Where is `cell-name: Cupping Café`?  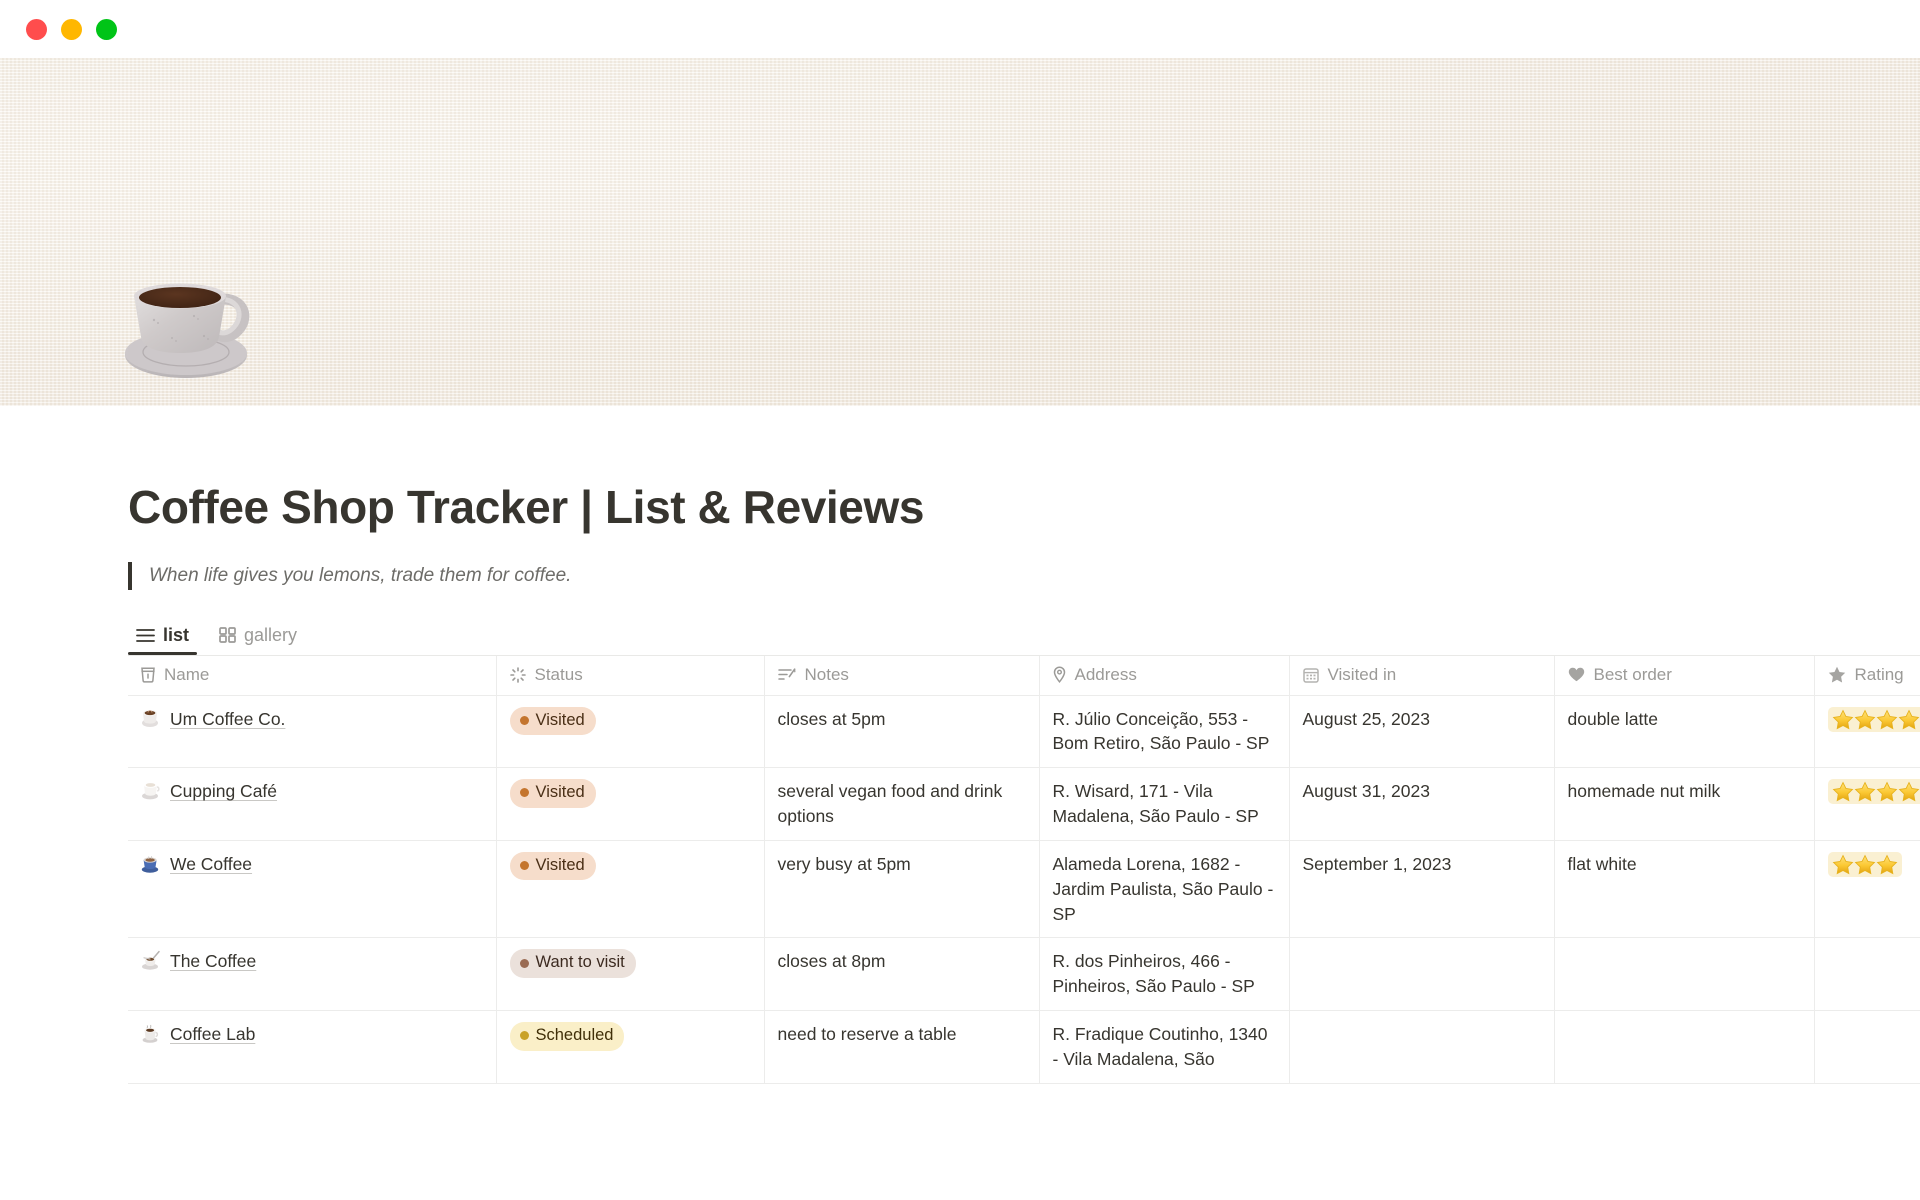 cell-name: Cupping Café is located at coordinates (312, 804).